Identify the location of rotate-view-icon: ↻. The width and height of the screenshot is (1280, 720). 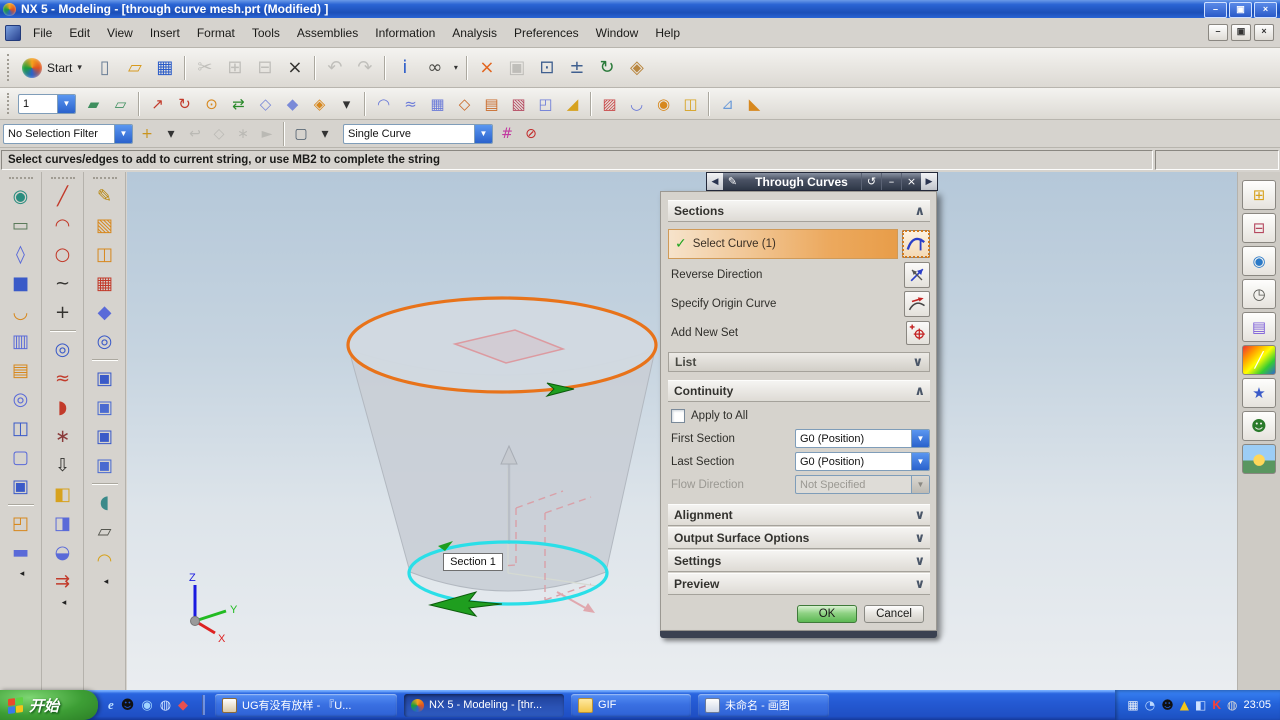
(607, 68).